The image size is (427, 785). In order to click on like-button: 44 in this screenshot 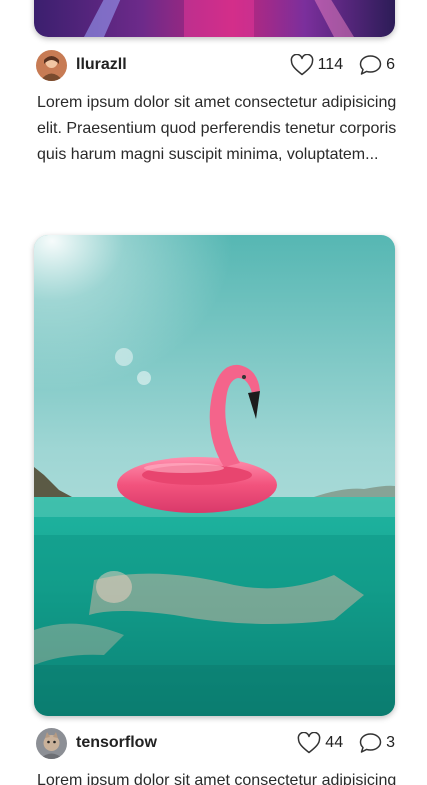, I will do `click(320, 743)`.